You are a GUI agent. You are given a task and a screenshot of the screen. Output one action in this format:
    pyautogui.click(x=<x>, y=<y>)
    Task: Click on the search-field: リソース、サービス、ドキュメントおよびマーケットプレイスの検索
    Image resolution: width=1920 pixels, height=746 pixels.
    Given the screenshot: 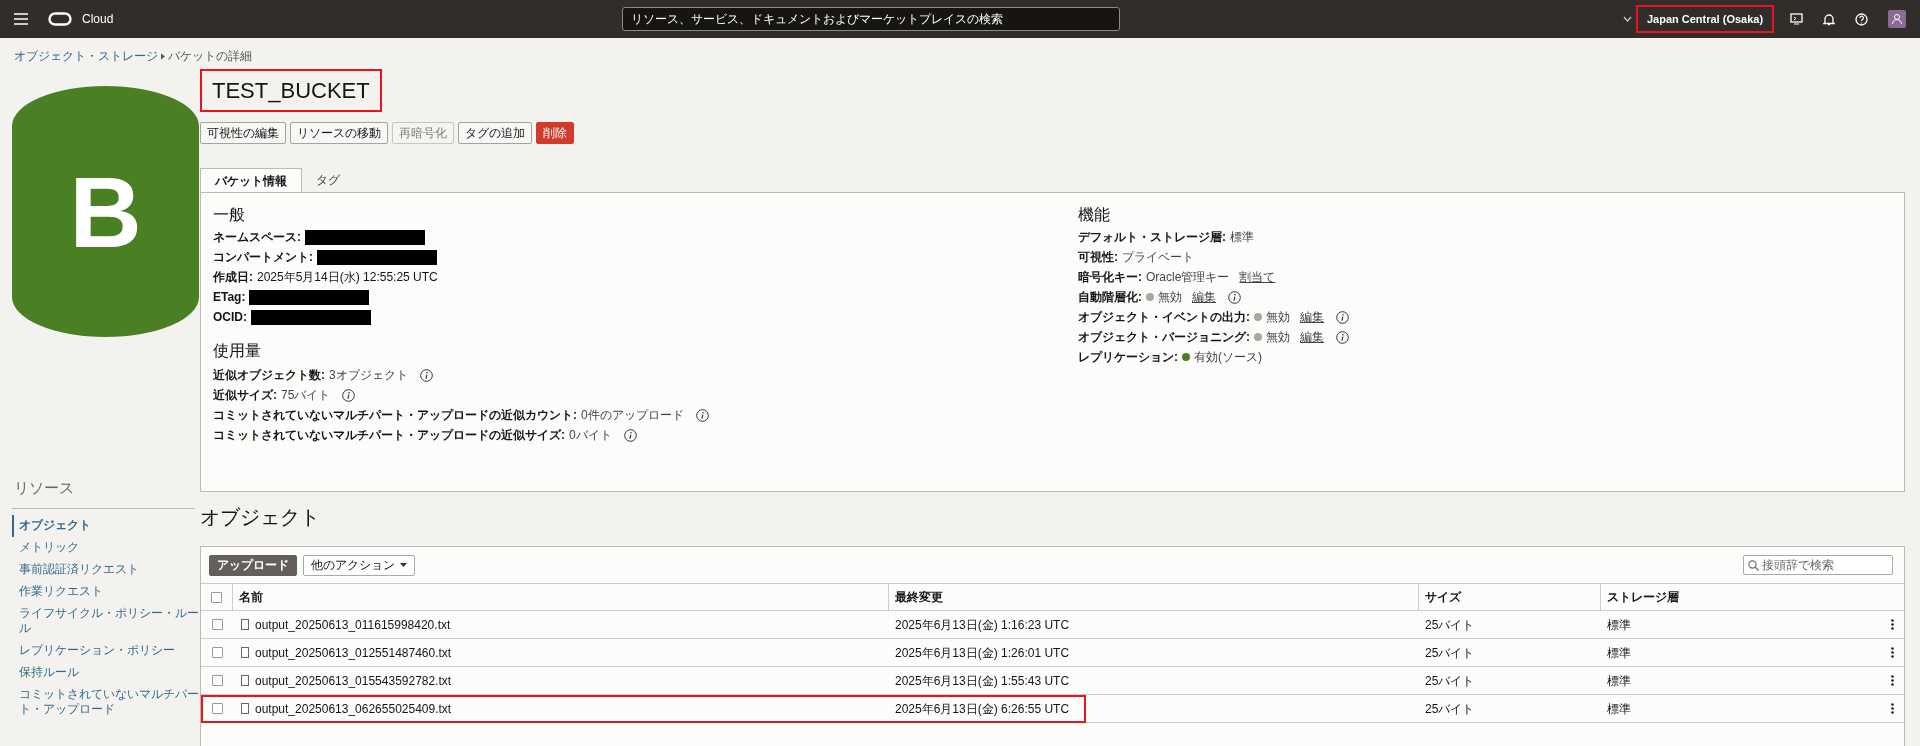 What is the action you would take?
    pyautogui.click(x=871, y=19)
    